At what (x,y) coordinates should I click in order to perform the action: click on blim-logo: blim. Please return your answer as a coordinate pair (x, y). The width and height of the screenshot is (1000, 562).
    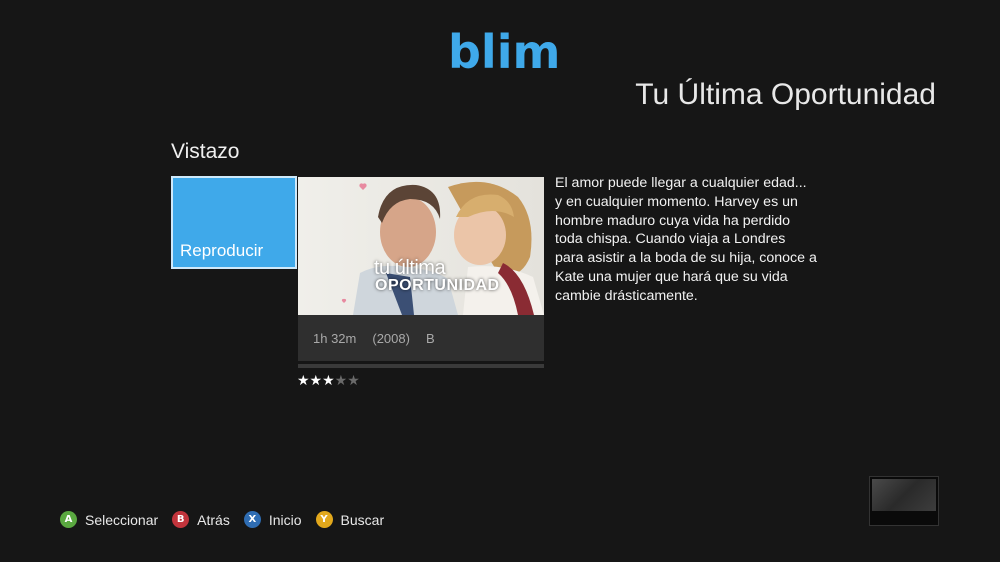
    Looking at the image, I should click on (504, 52).